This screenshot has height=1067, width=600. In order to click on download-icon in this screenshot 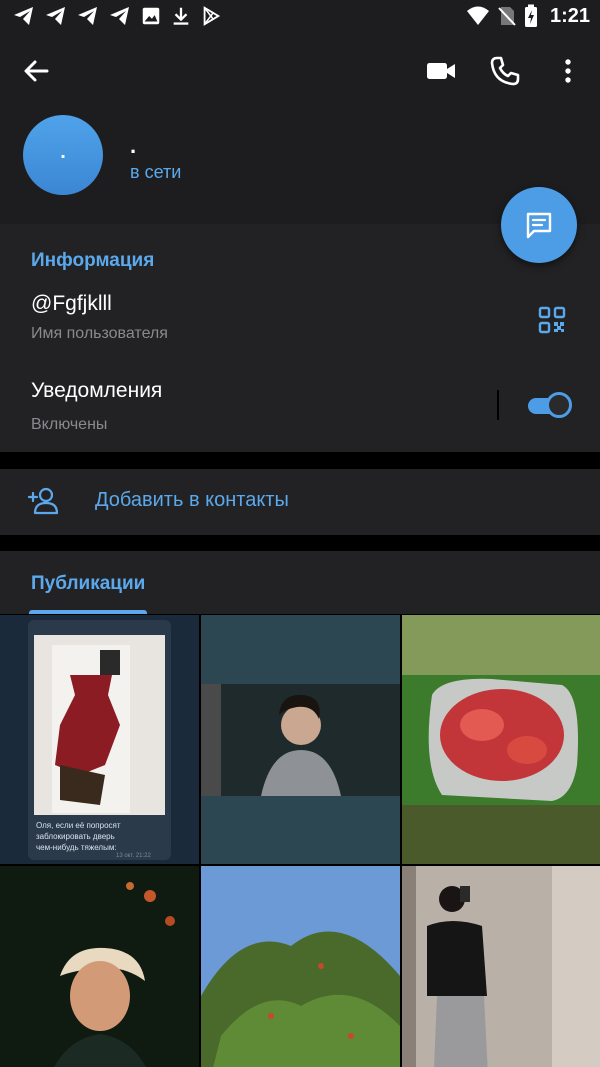, I will do `click(181, 16)`.